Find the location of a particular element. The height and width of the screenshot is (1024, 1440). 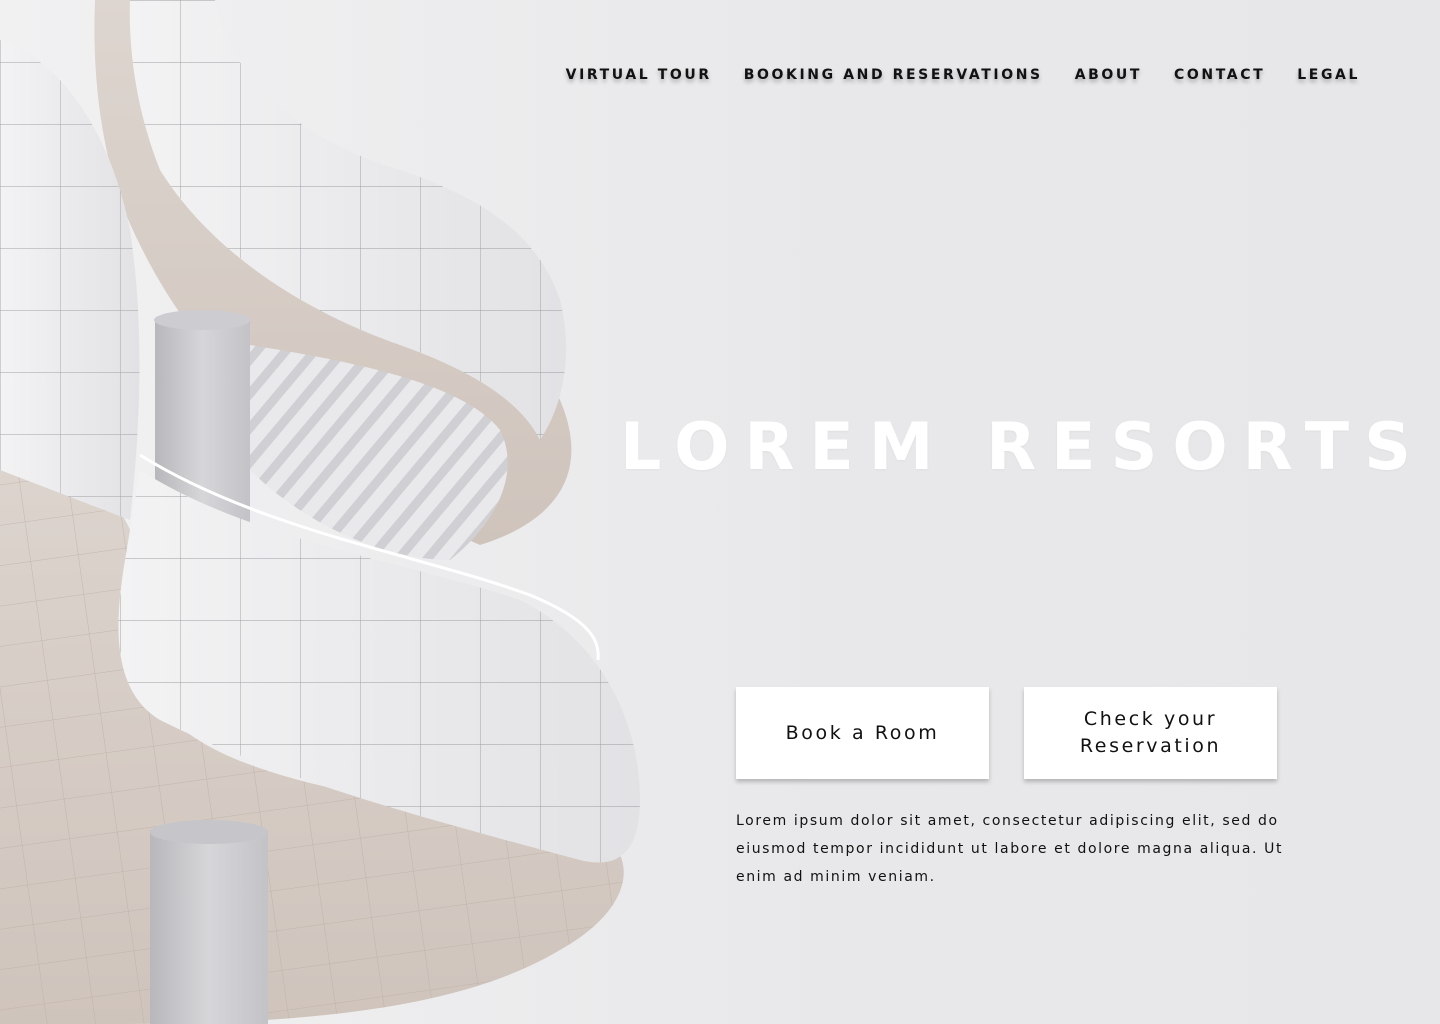

book-room-button: Book a Room is located at coordinates (862, 733).